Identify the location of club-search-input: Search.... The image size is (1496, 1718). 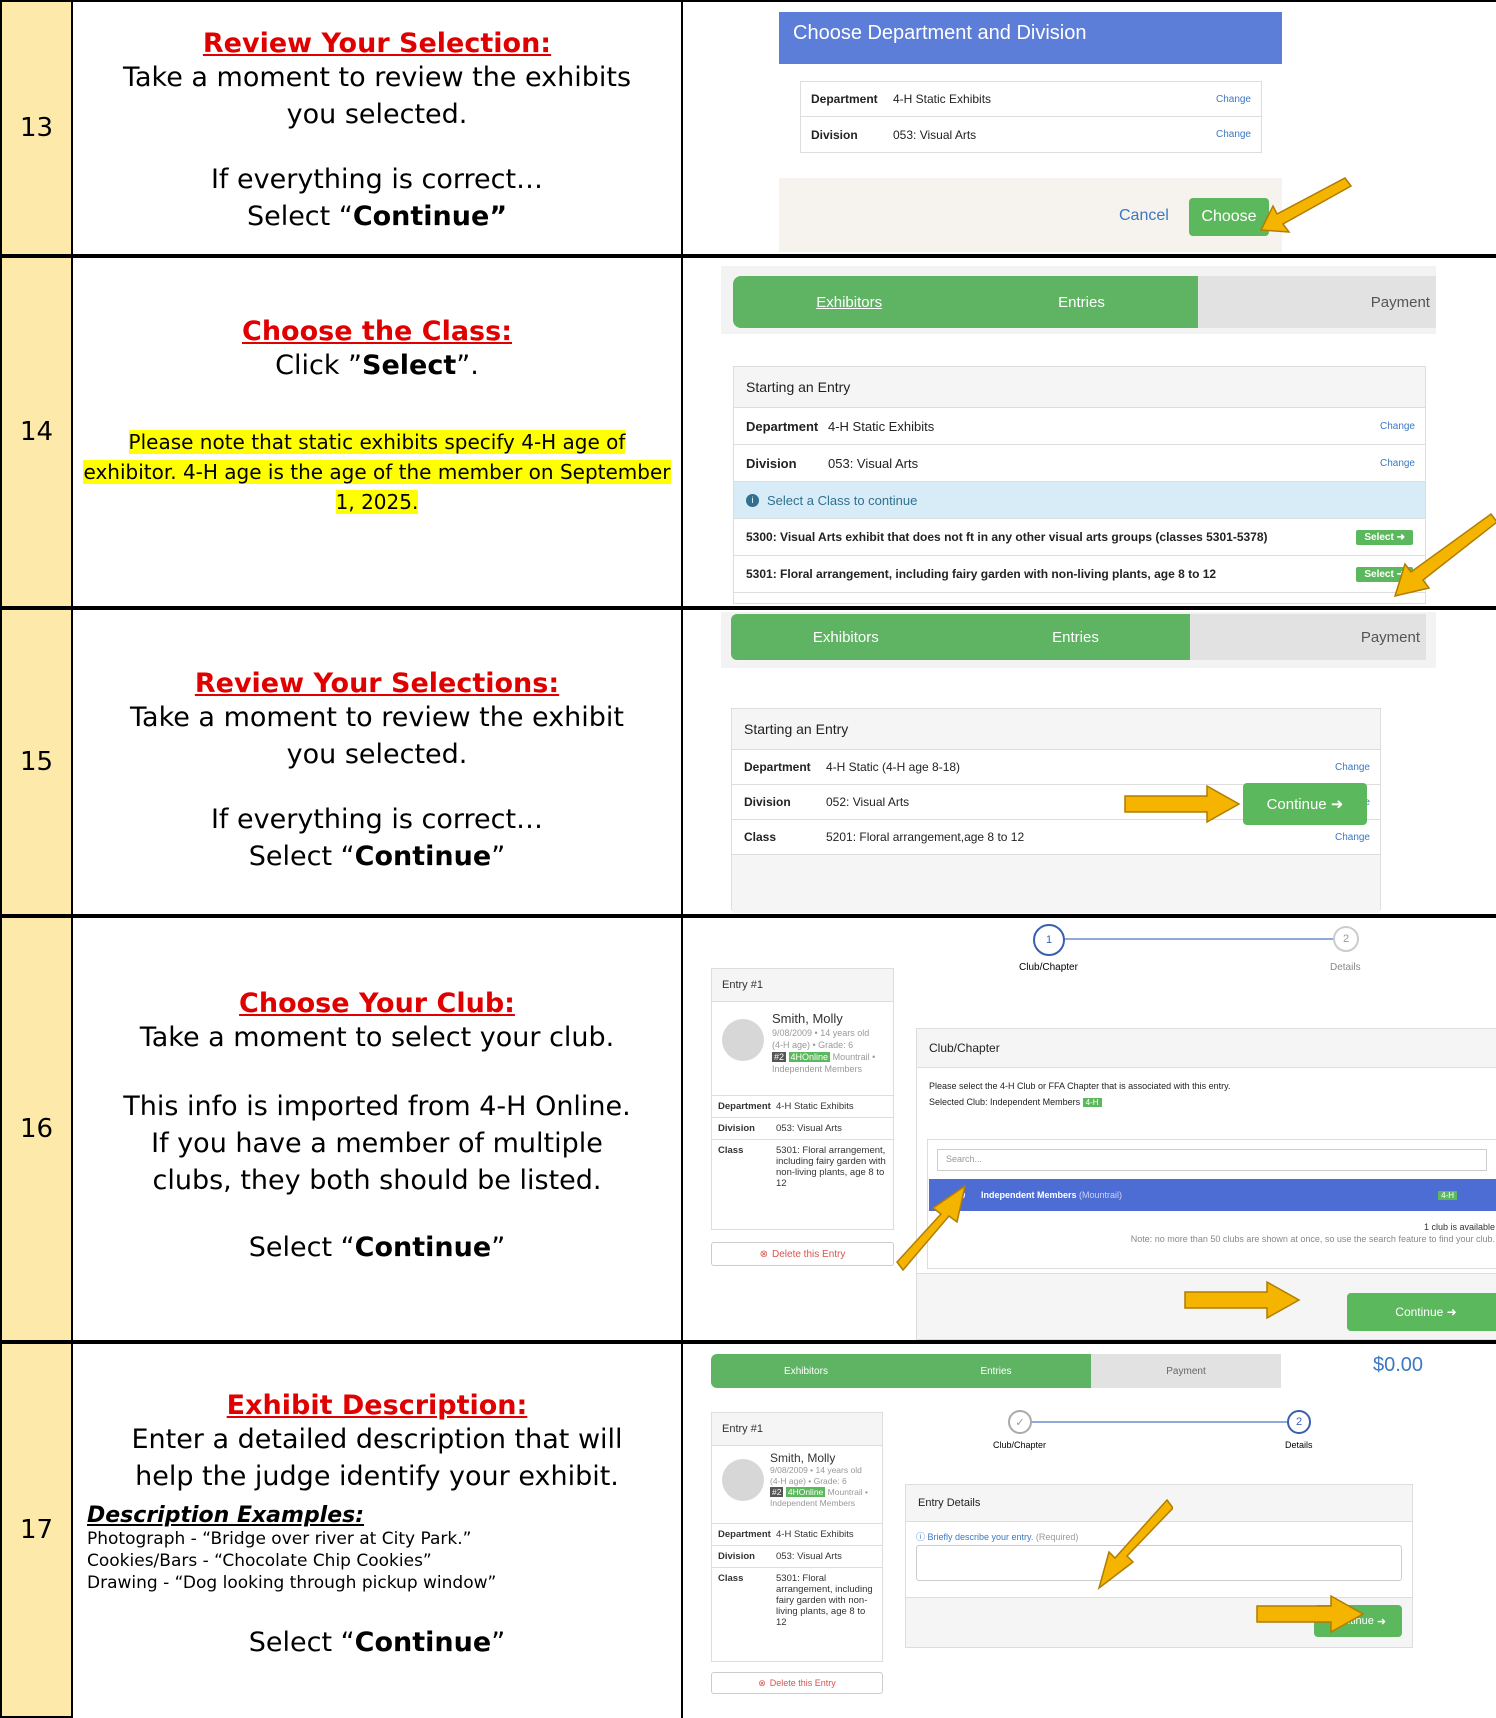
(1212, 1160).